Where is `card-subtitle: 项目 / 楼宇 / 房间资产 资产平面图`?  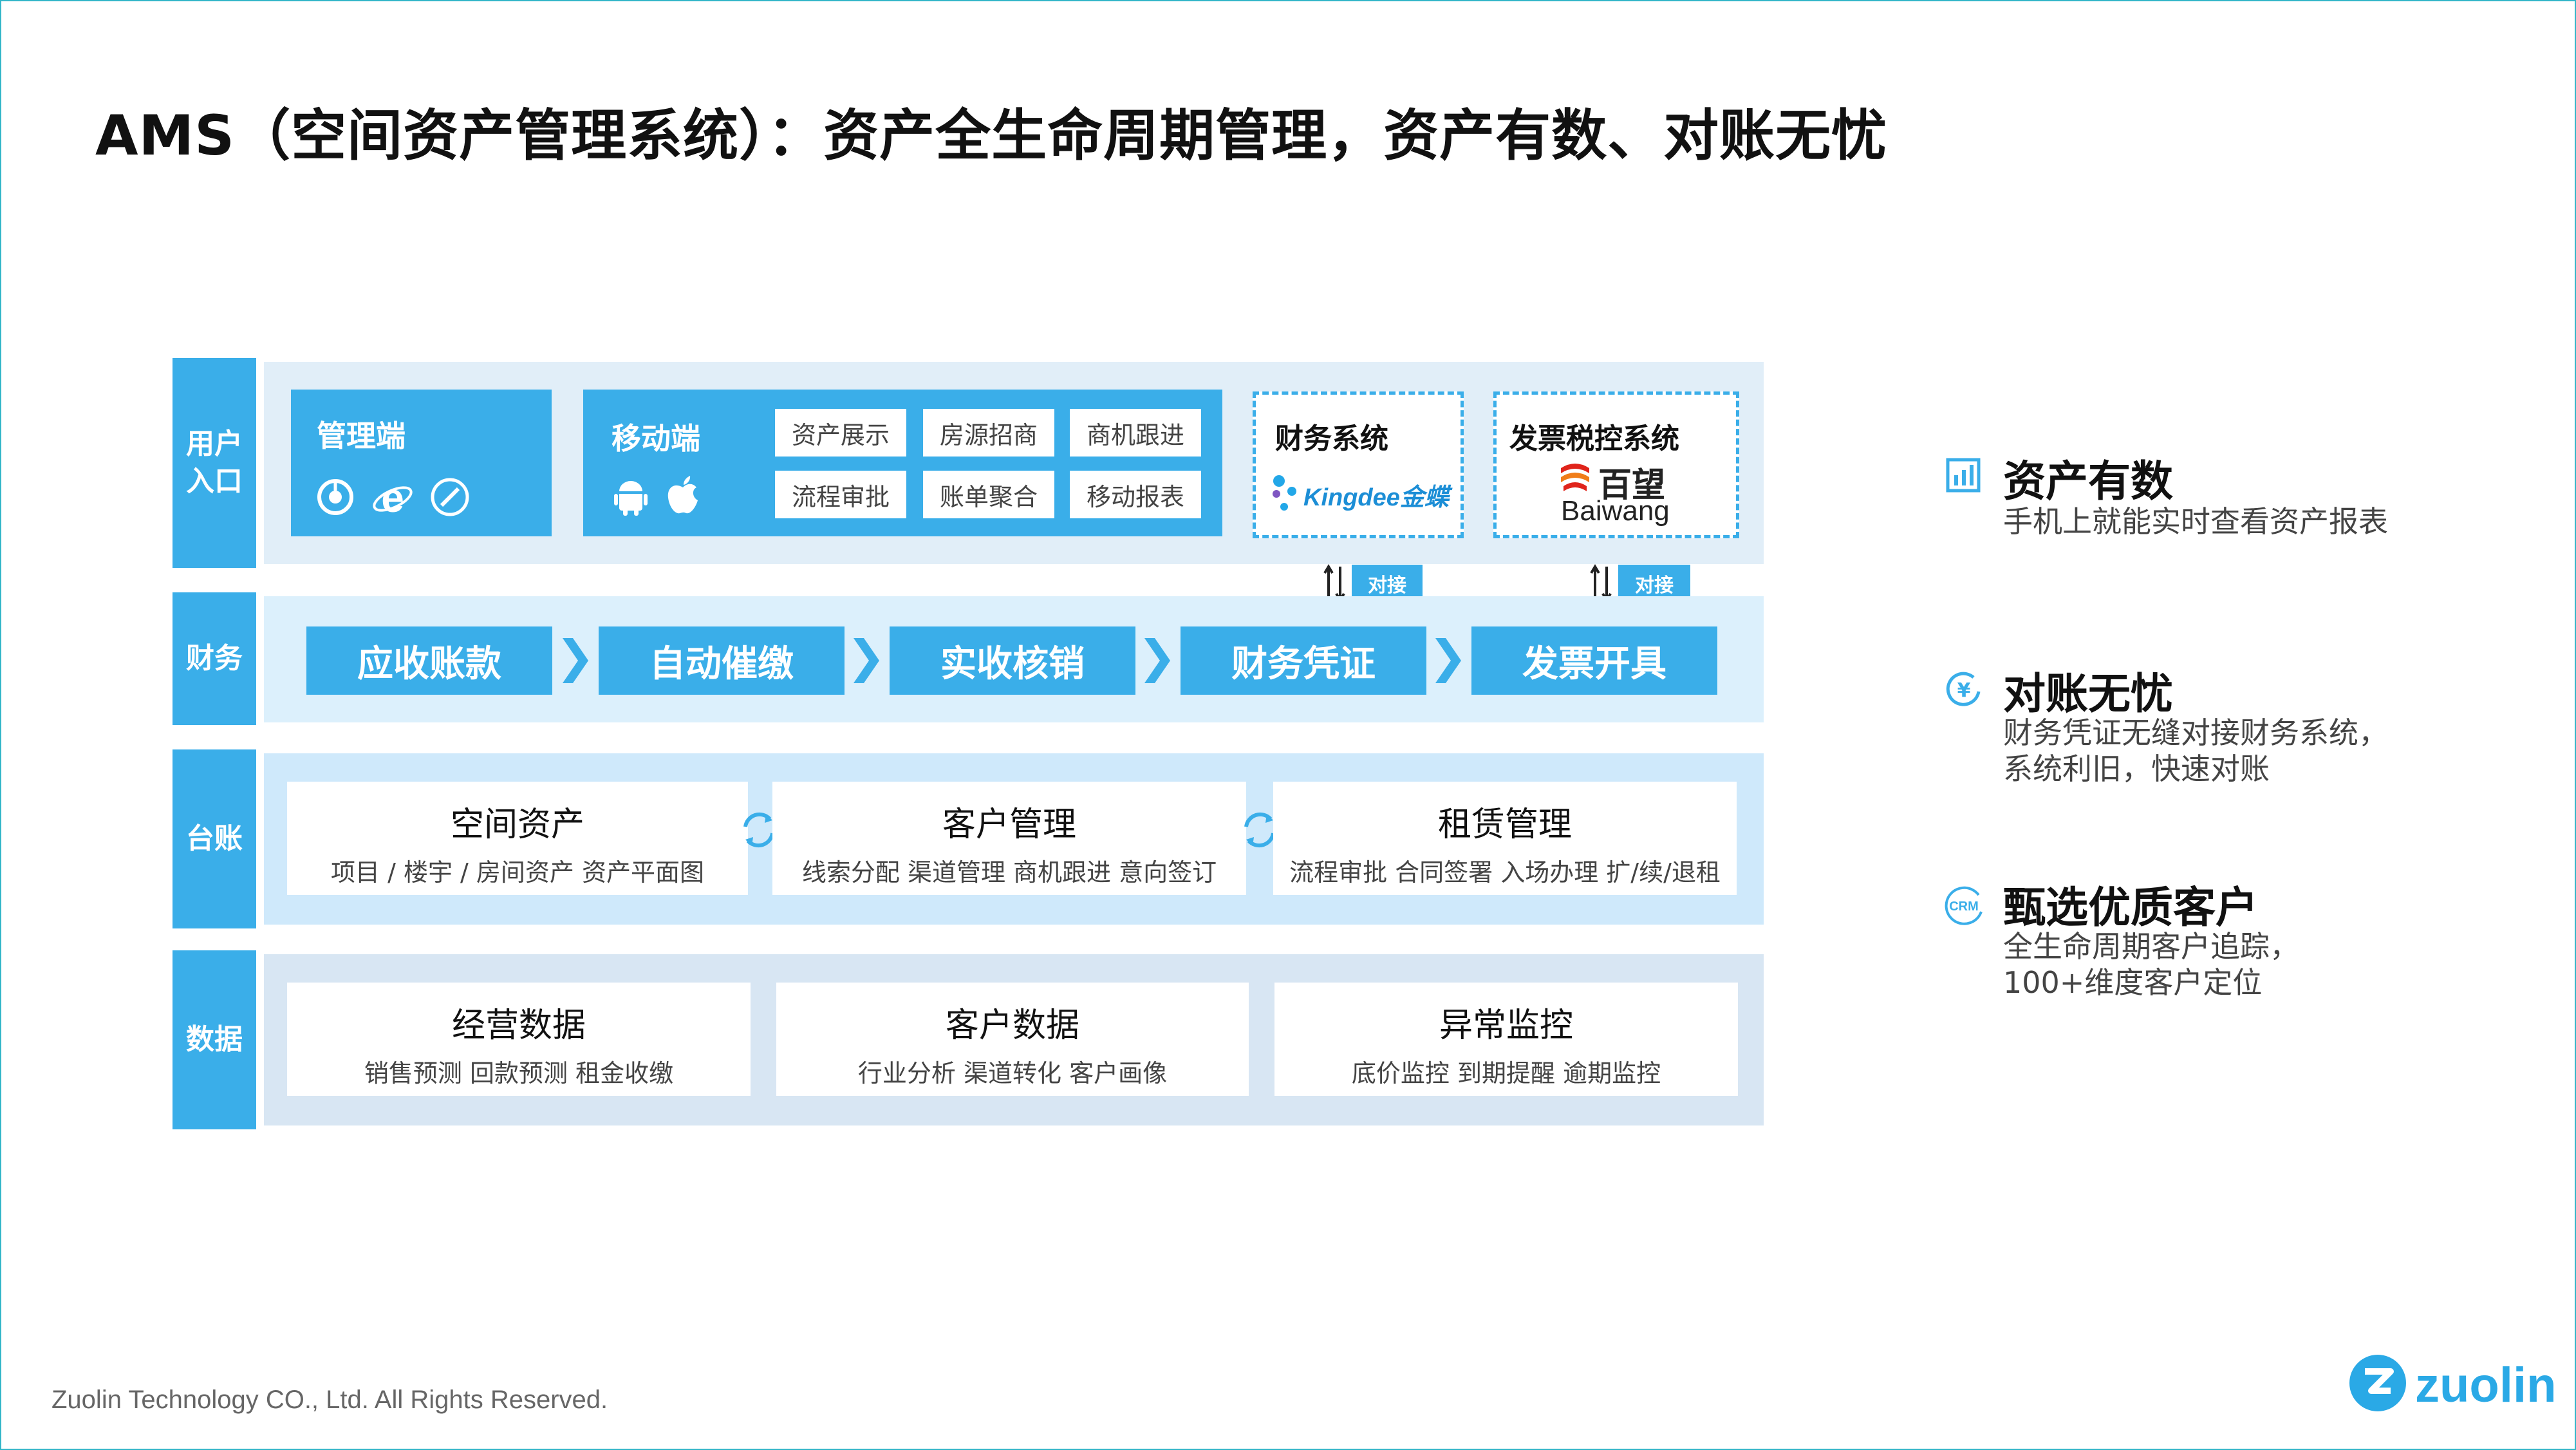 card-subtitle: 项目 / 楼宇 / 房间资产 资产平面图 is located at coordinates (517, 872).